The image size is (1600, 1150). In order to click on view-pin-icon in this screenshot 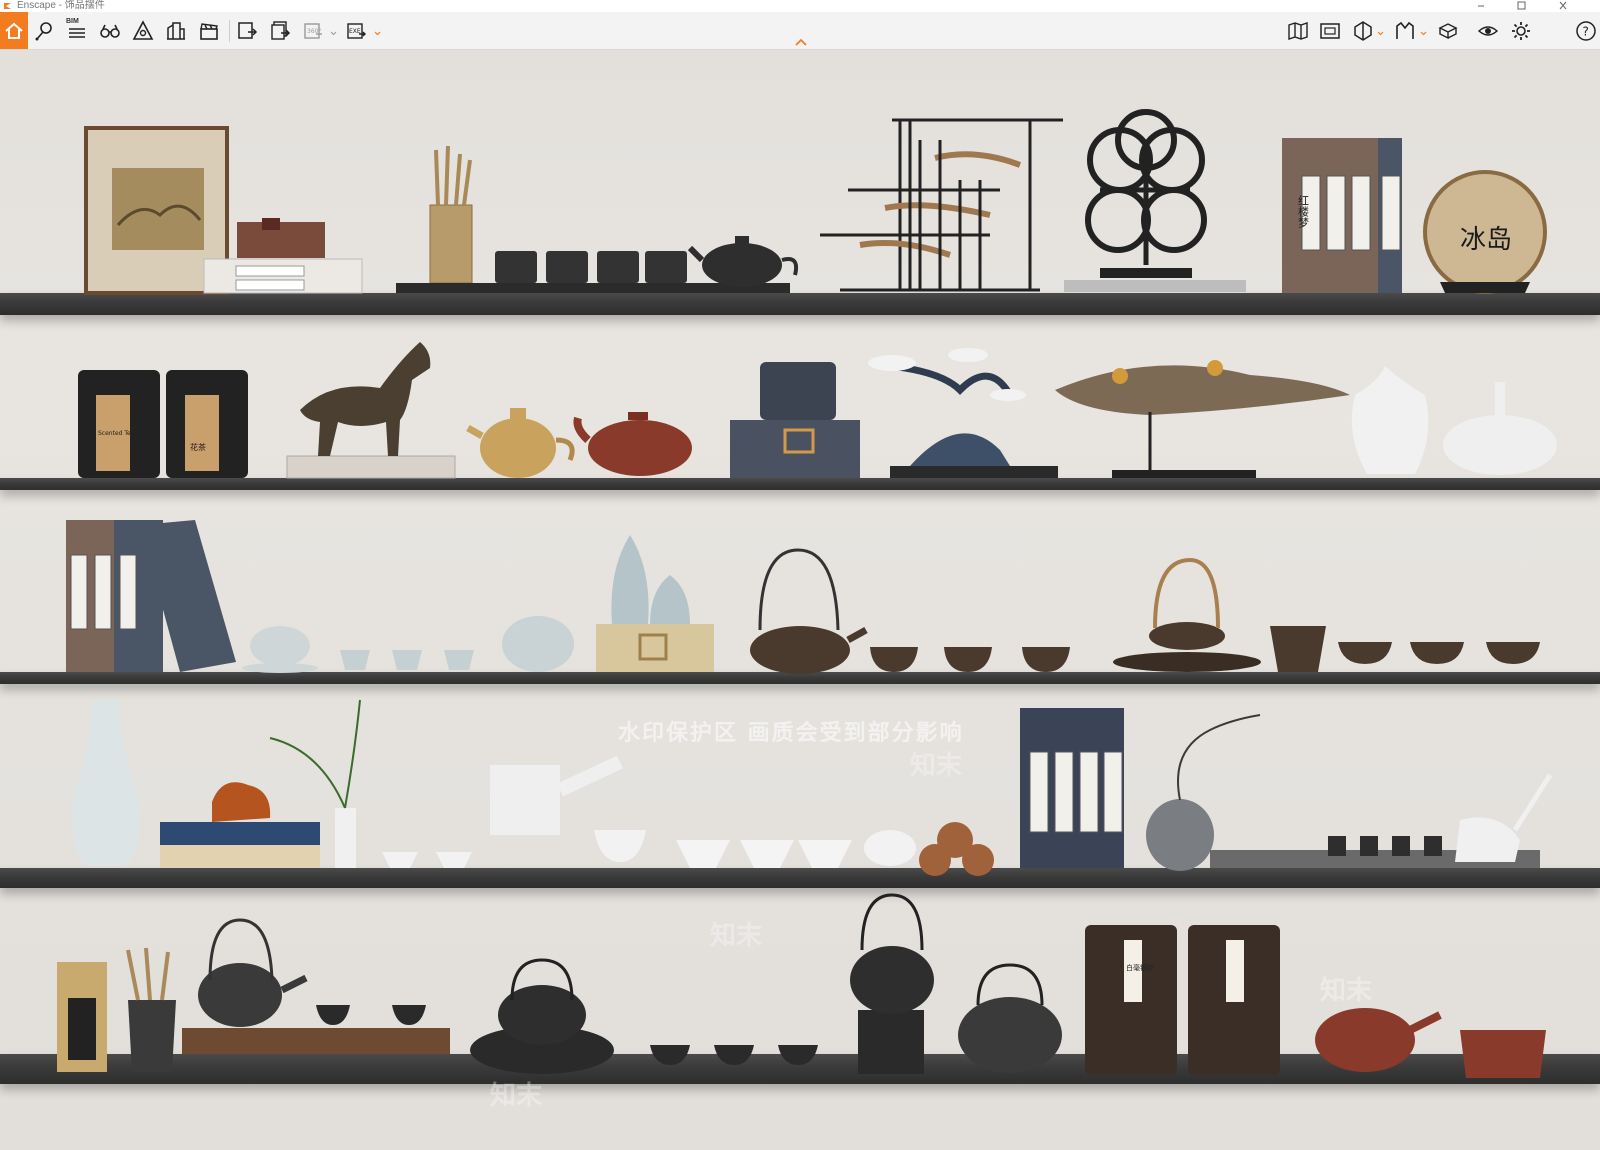, I will do `click(43, 31)`.